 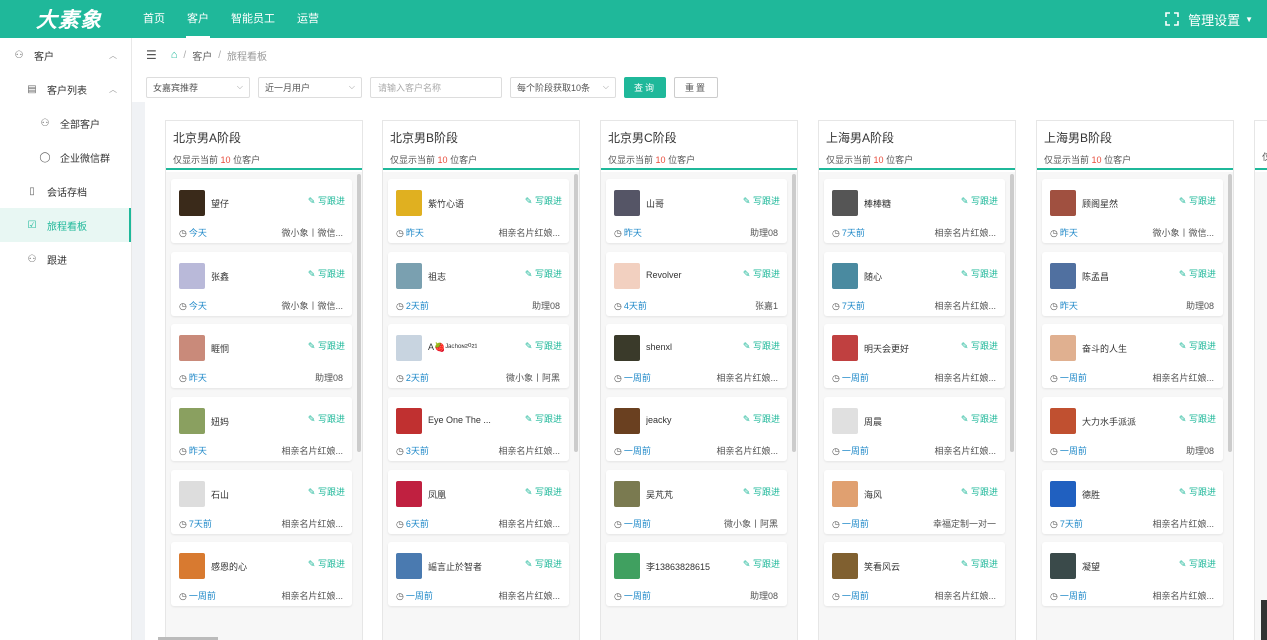 What do you see at coordinates (1104, 348) in the screenshot?
I see `customer-name: 奋斗的人生` at bounding box center [1104, 348].